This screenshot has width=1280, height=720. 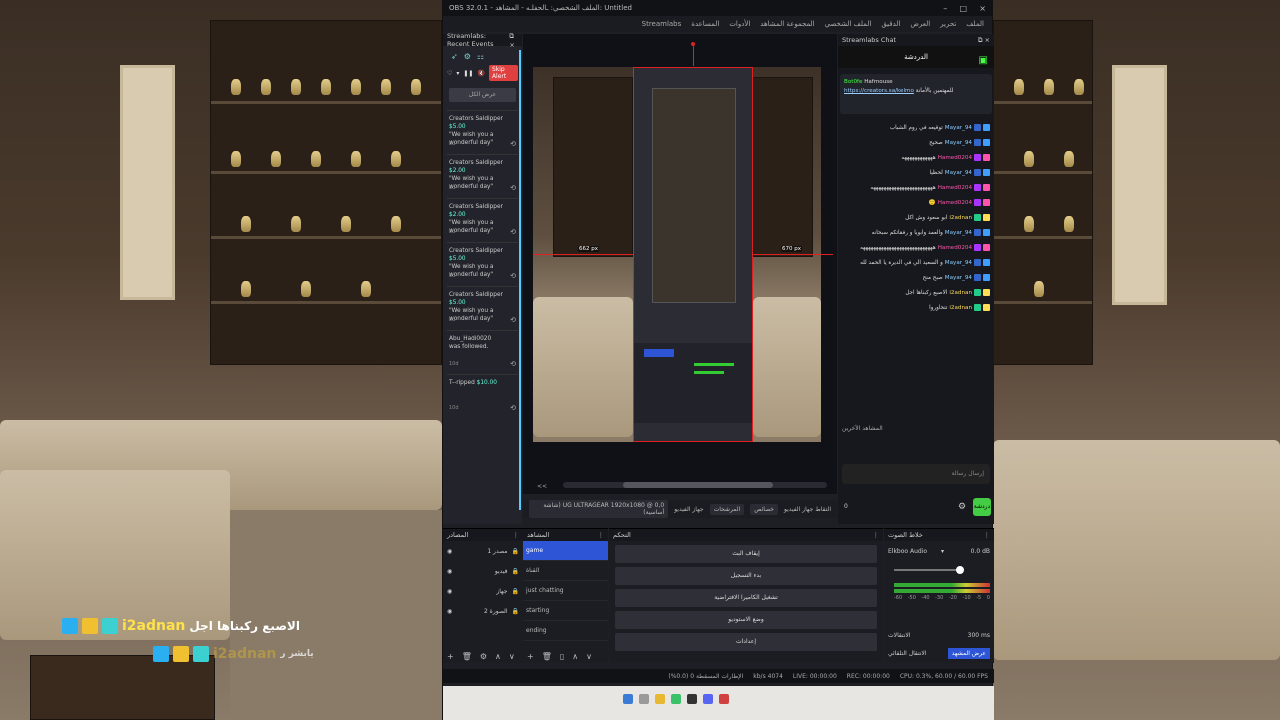 I want to click on gear-icon: ⚙, so click(x=962, y=507).